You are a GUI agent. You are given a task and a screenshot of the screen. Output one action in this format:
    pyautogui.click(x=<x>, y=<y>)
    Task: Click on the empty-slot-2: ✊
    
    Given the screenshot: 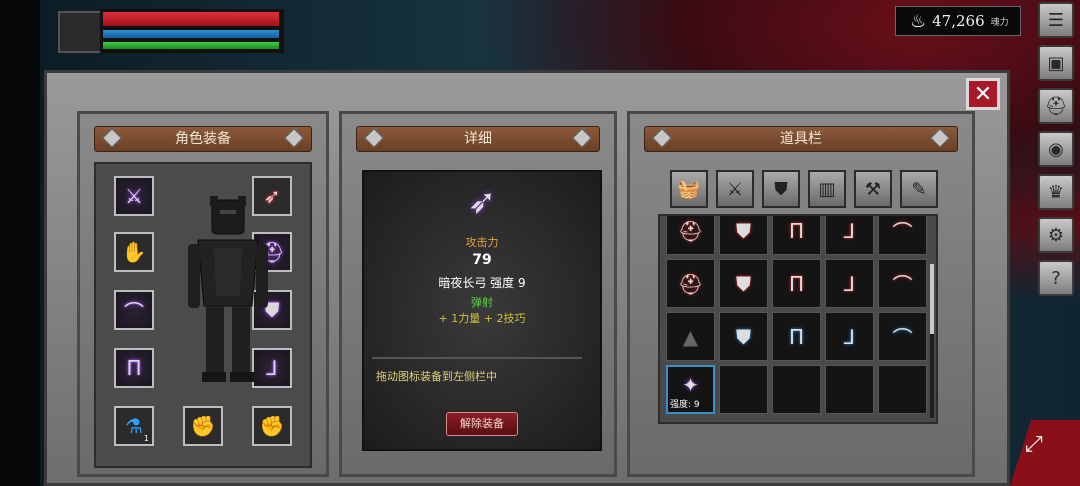 What is the action you would take?
    pyautogui.click(x=272, y=426)
    